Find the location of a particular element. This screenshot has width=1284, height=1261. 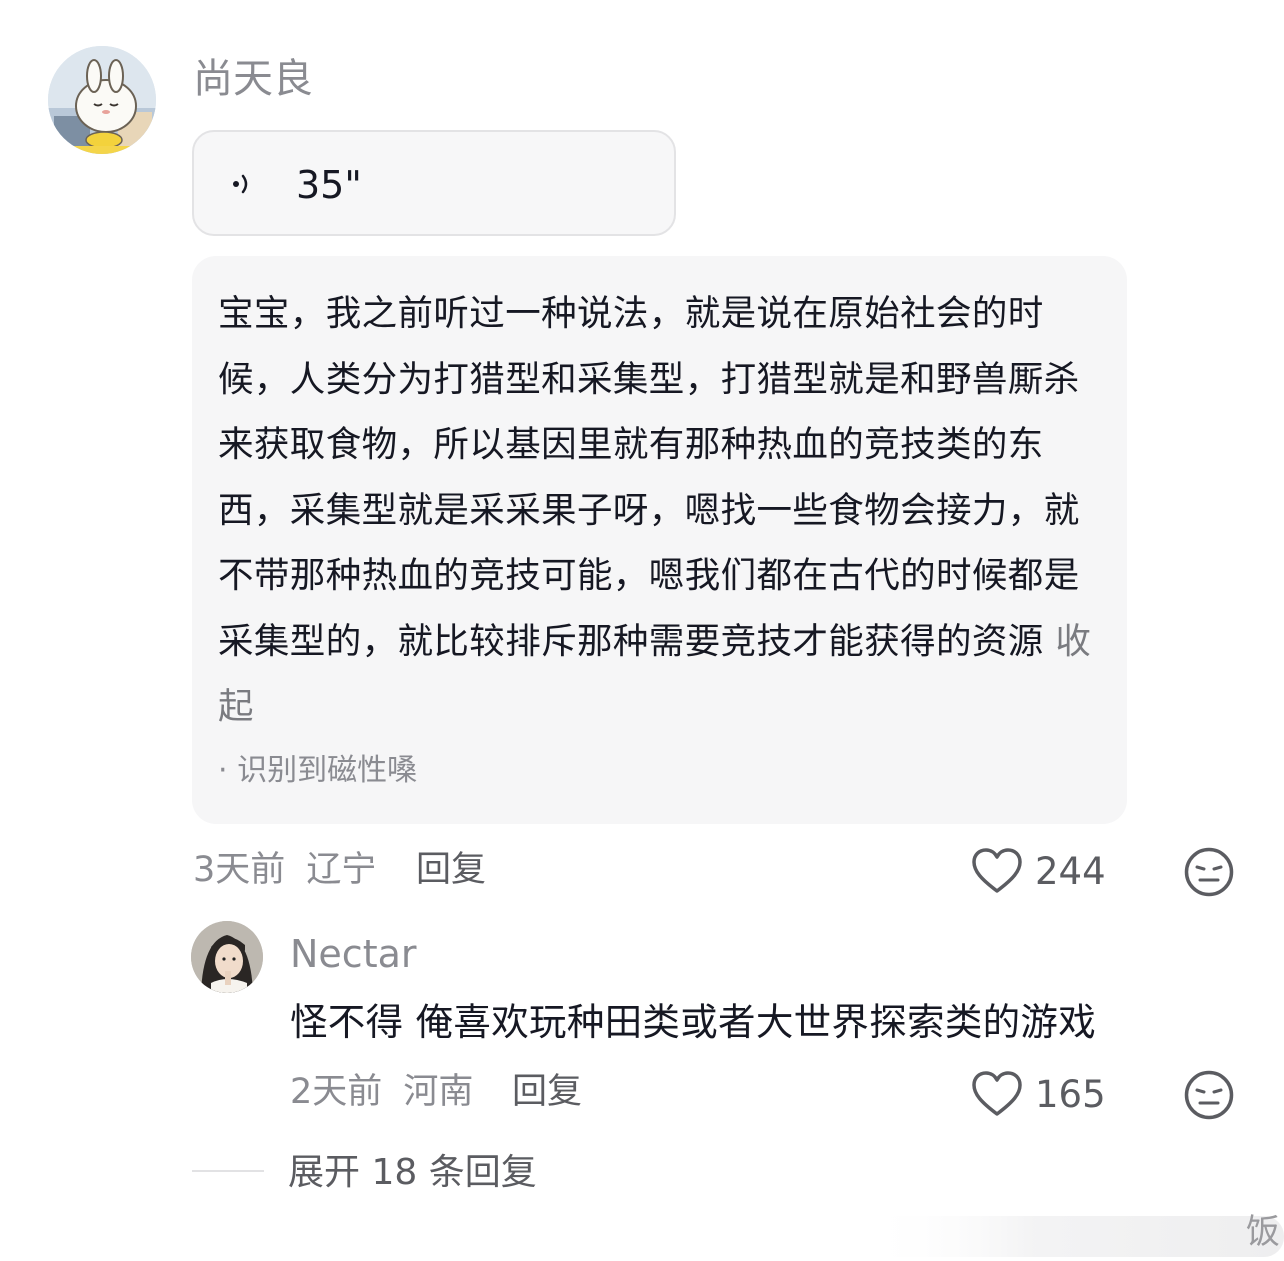

comment-time: 3天前 is located at coordinates (239, 870).